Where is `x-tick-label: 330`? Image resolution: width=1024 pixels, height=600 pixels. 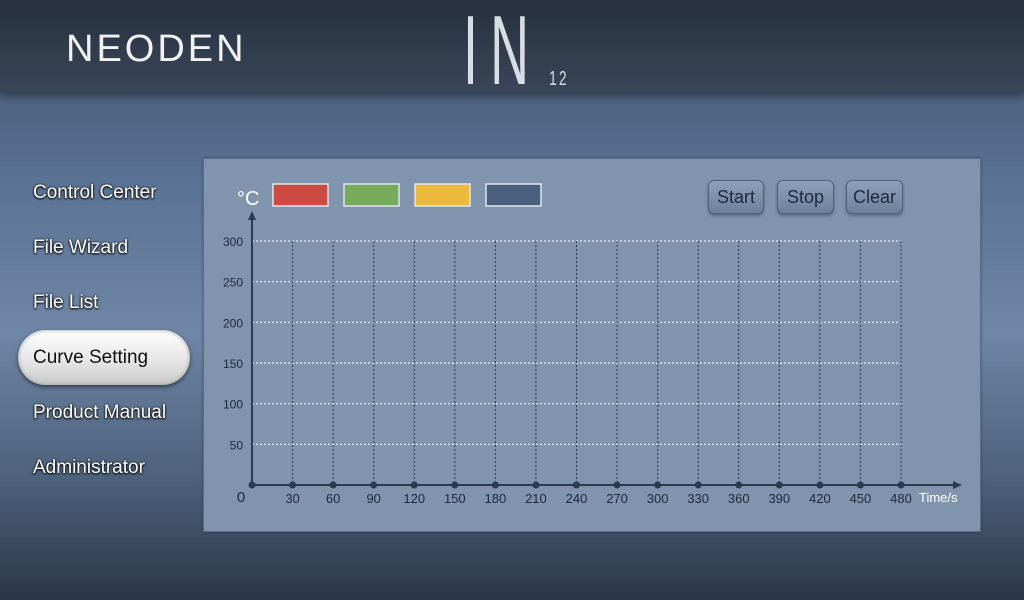 x-tick-label: 330 is located at coordinates (698, 498).